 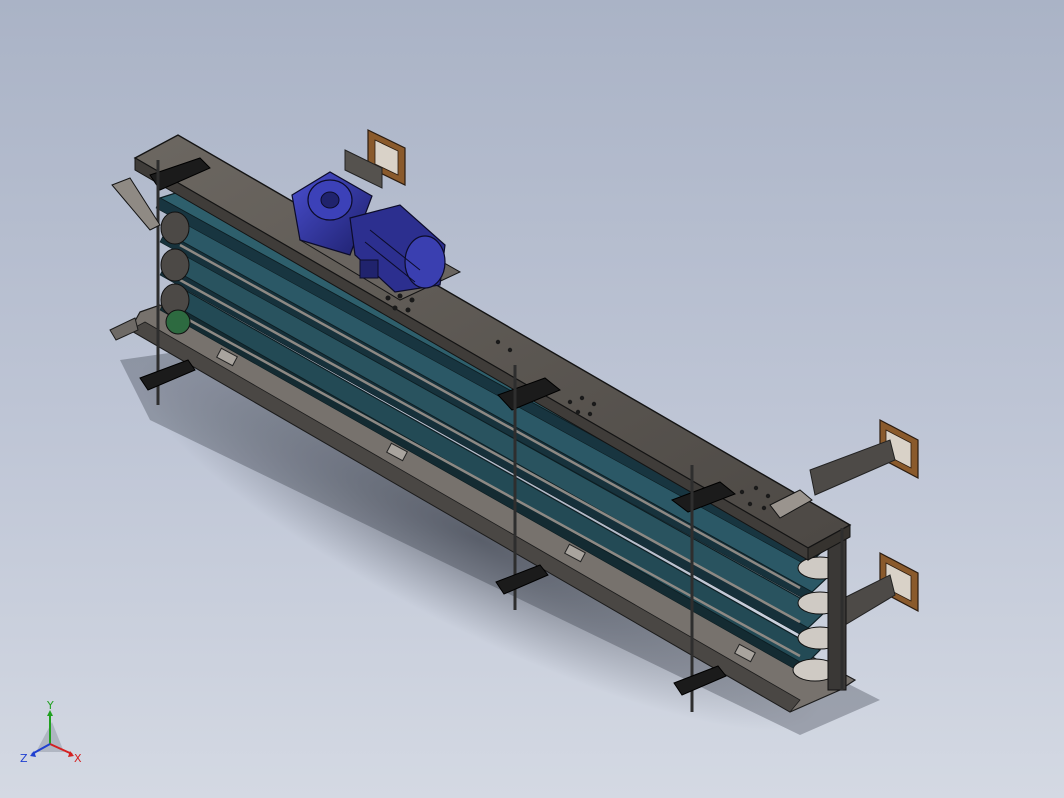 What do you see at coordinates (50, 706) in the screenshot?
I see `y-axis-label: Y` at bounding box center [50, 706].